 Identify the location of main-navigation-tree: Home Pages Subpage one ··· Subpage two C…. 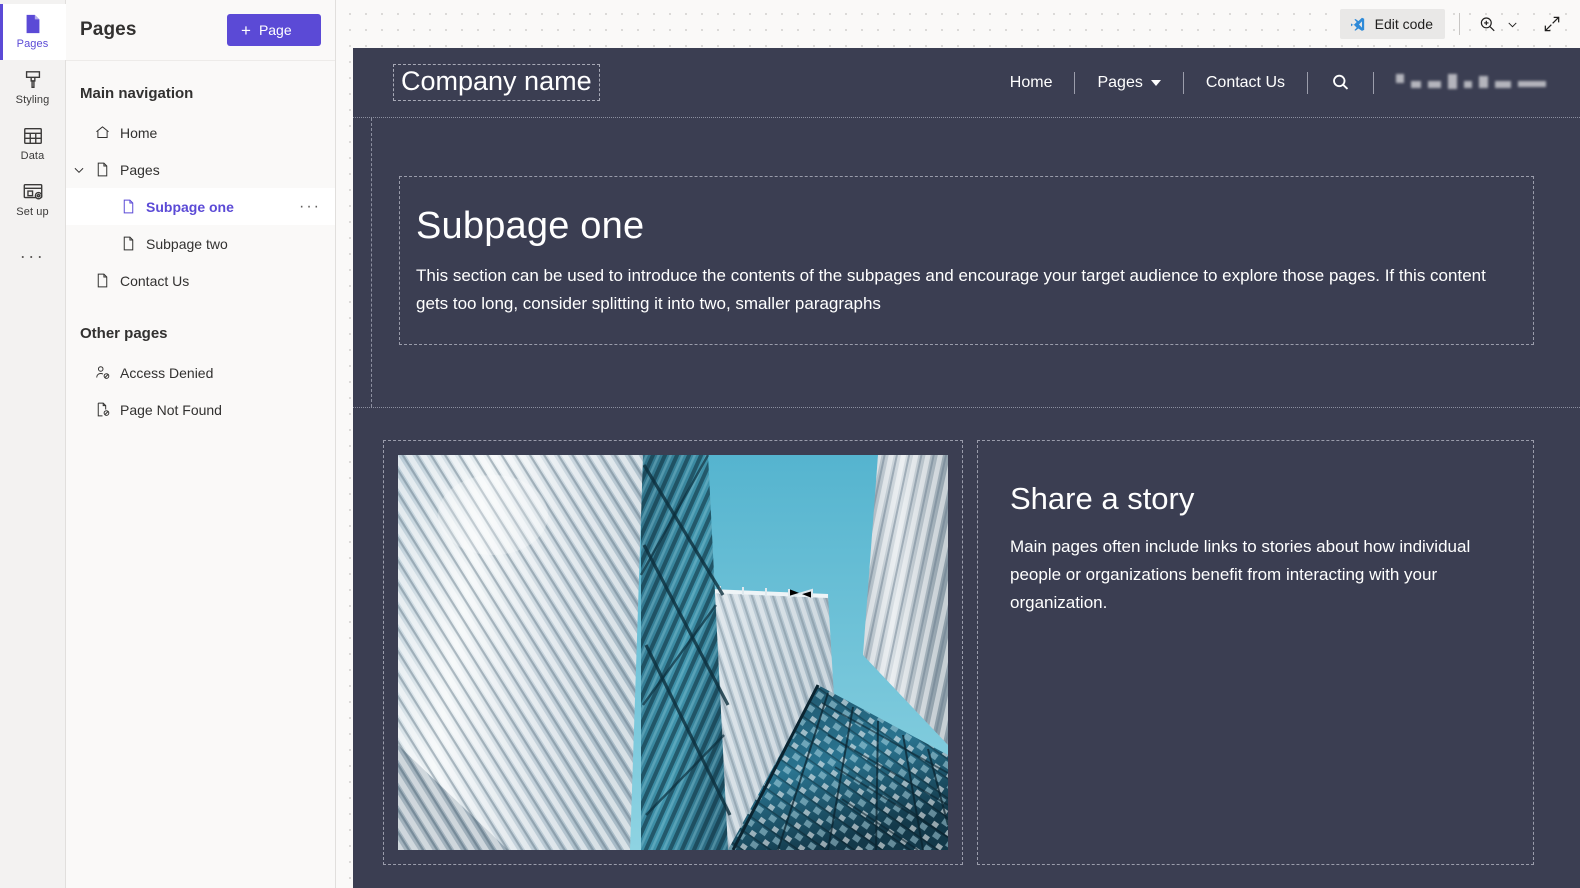
(200, 206).